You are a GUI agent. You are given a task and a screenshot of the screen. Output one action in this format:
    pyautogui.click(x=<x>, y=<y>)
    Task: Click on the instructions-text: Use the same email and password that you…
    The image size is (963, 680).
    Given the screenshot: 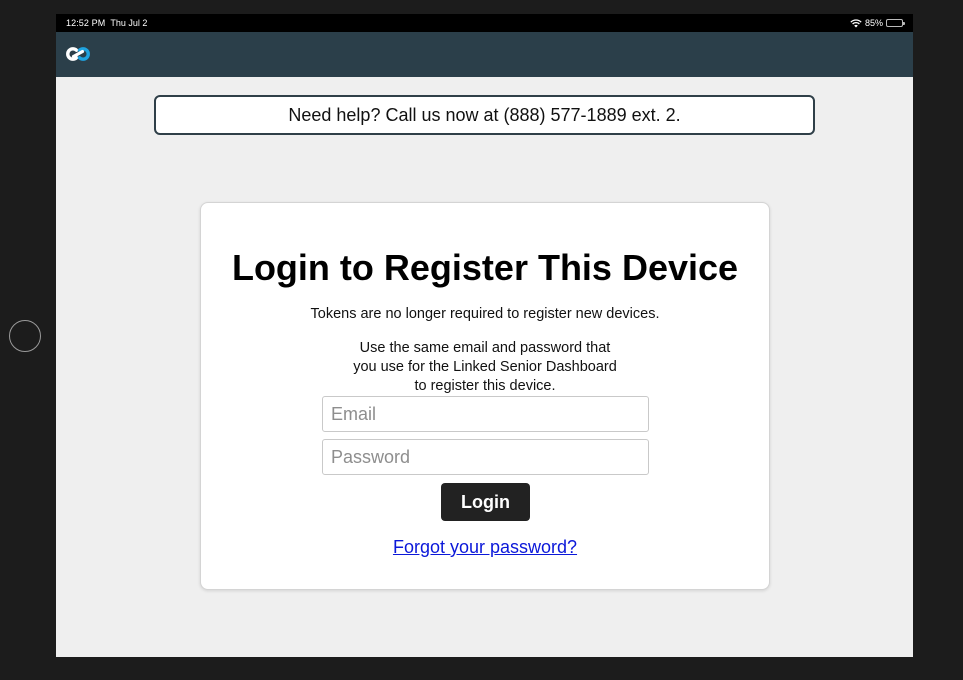 What is the action you would take?
    pyautogui.click(x=485, y=367)
    